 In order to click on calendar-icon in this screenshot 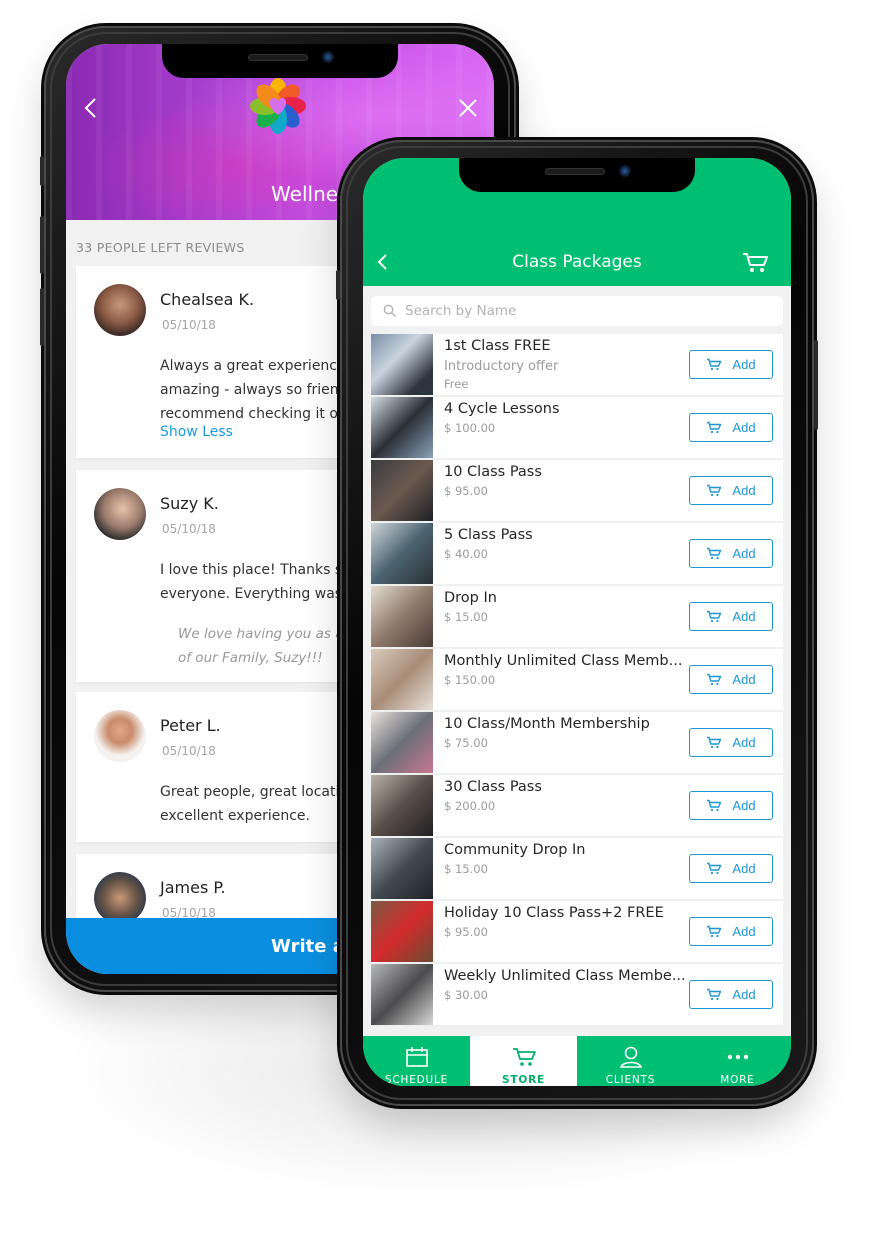, I will do `click(417, 1058)`.